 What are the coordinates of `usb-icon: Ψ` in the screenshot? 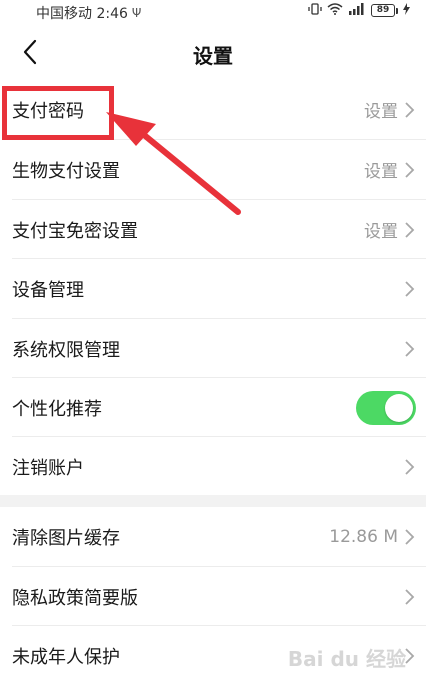 It's located at (136, 13).